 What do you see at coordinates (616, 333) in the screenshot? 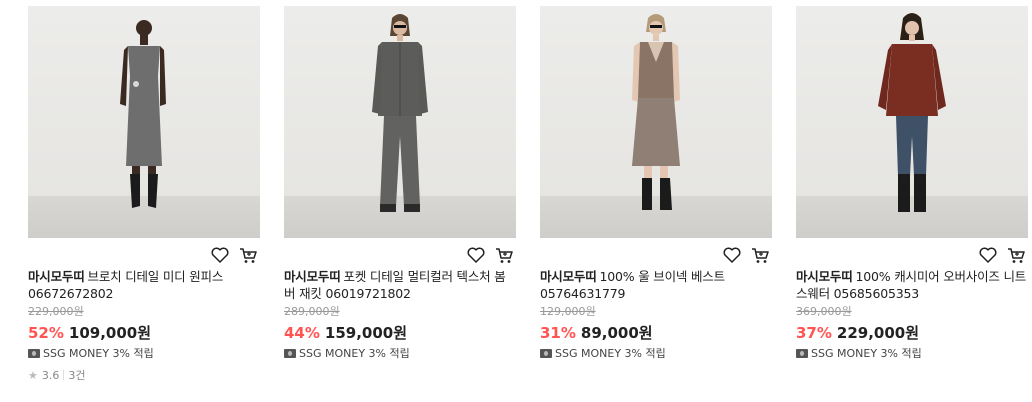
I see `sale-price: 89,000원` at bounding box center [616, 333].